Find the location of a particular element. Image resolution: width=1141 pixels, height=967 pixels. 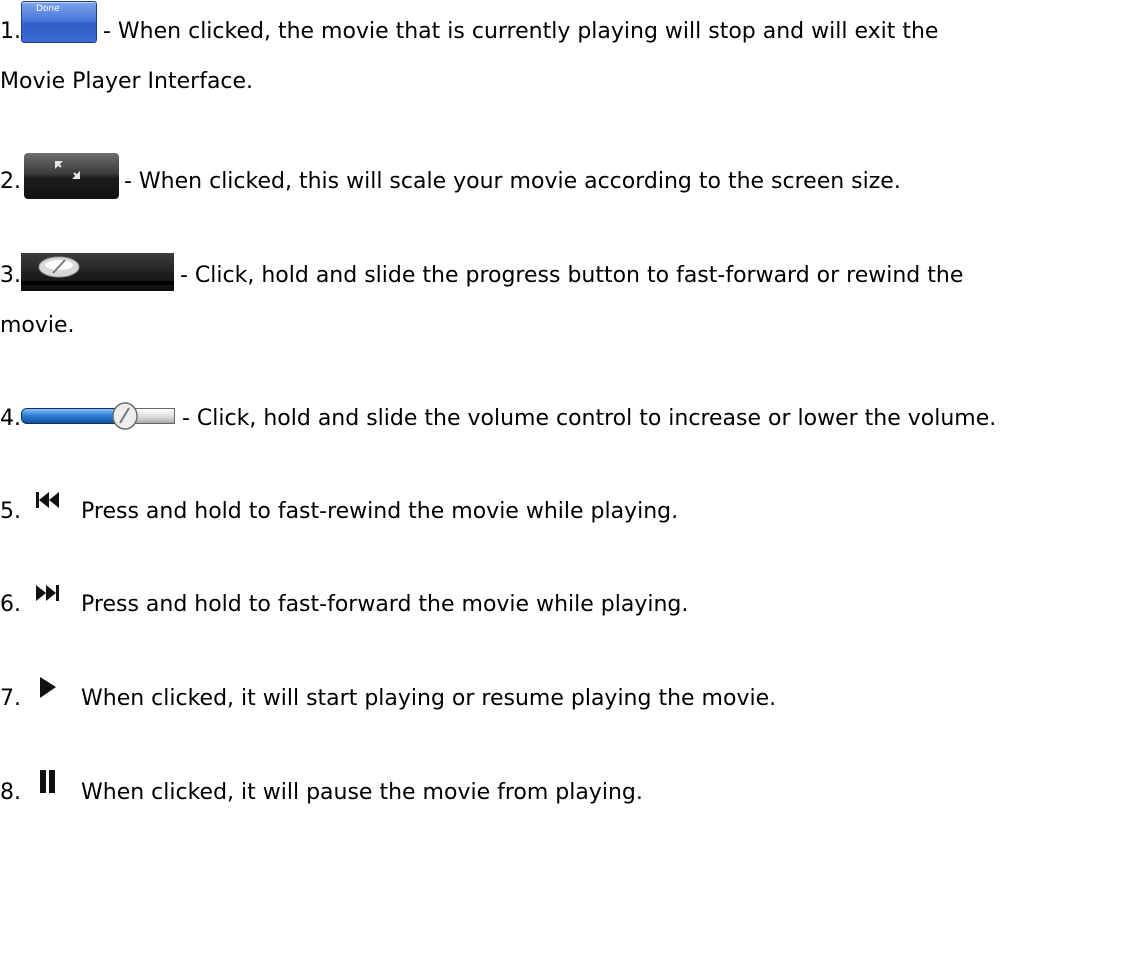

list-item-line: Movie Player Interface. is located at coordinates (126, 82).